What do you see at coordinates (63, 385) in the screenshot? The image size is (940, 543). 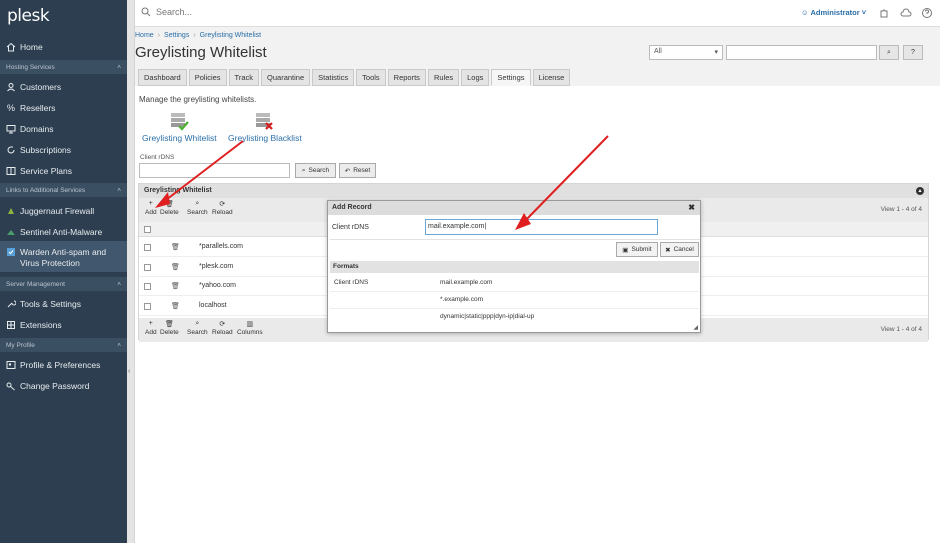 I see `sidebar-item-change-password: Change Password` at bounding box center [63, 385].